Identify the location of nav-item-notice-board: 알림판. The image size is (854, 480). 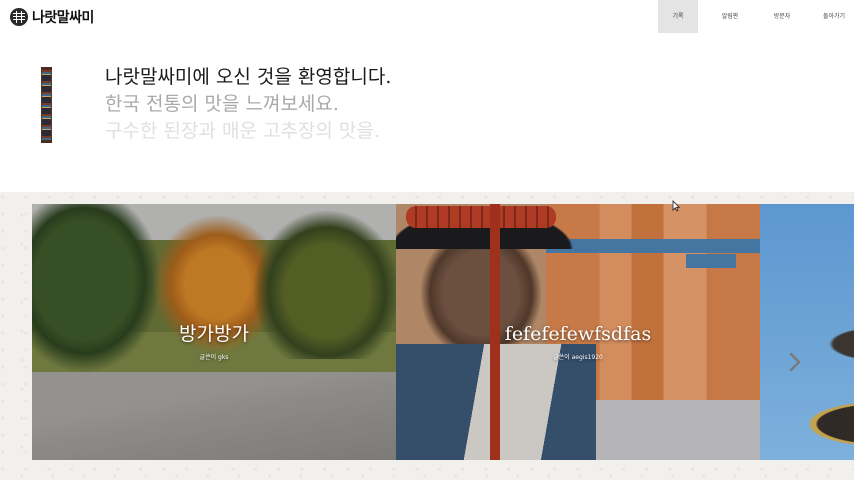
(730, 16).